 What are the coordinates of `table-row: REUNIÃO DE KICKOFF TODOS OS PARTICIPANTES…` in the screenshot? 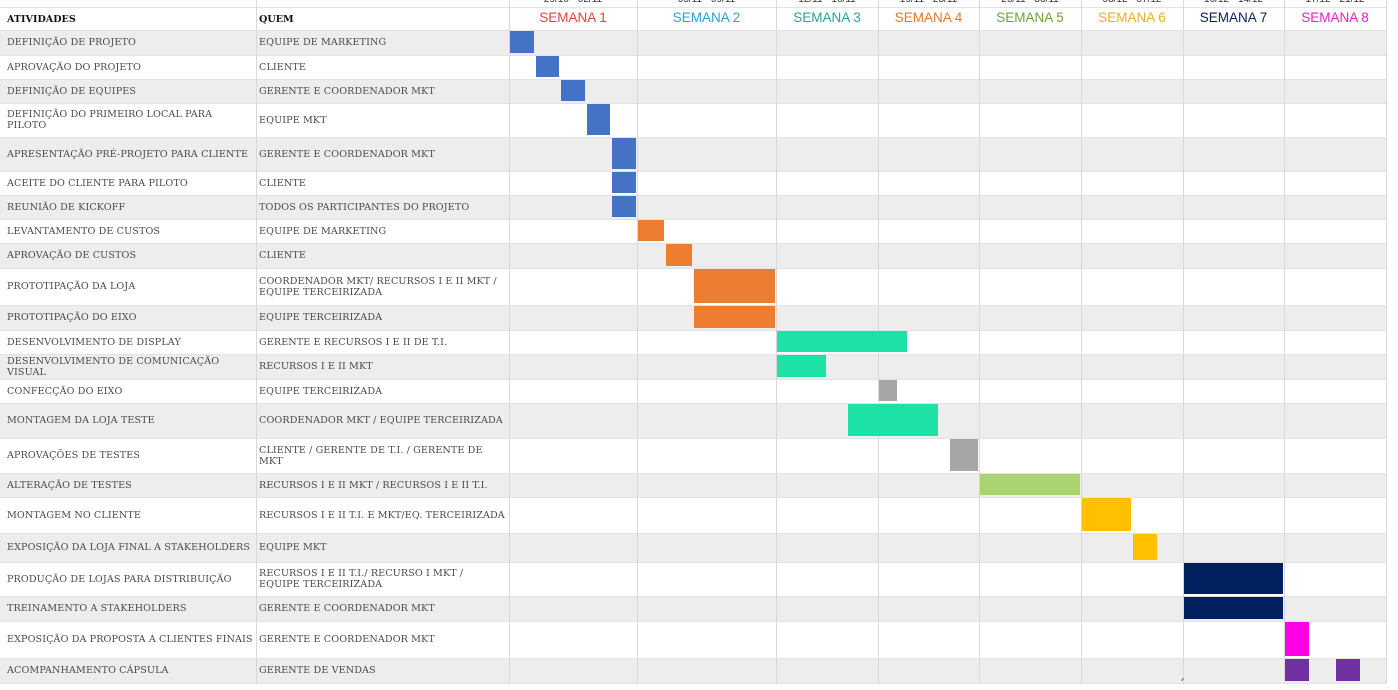 It's located at (693, 207).